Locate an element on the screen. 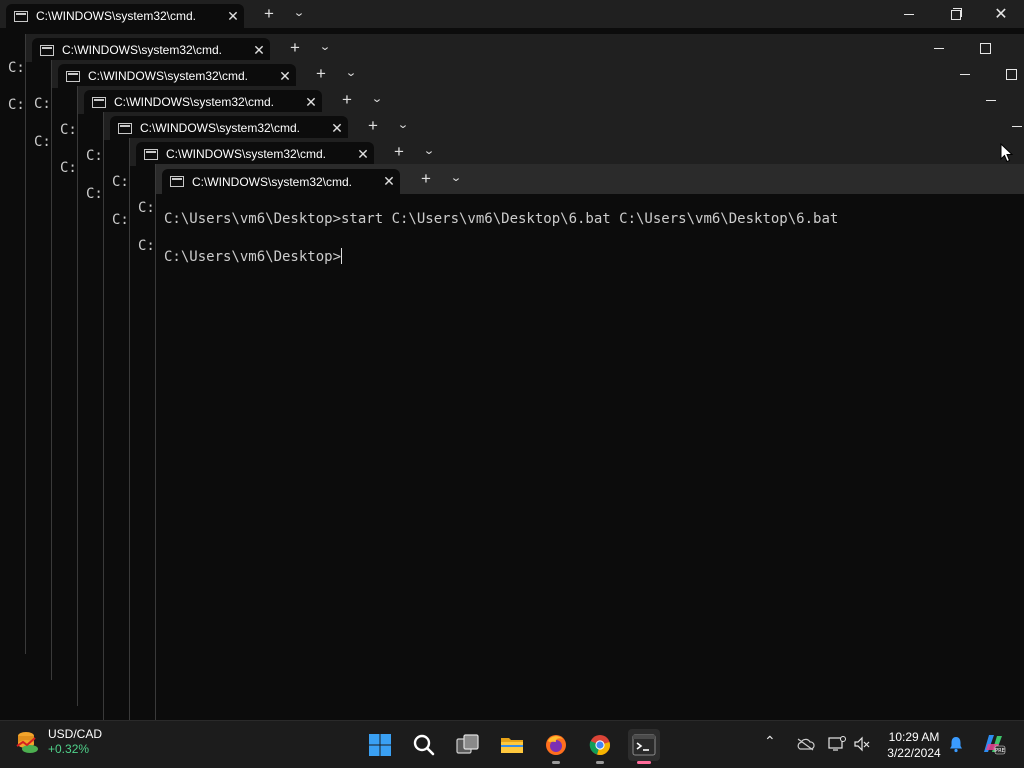 This screenshot has height=768, width=1024. widget-change: +0.32% is located at coordinates (69, 749).